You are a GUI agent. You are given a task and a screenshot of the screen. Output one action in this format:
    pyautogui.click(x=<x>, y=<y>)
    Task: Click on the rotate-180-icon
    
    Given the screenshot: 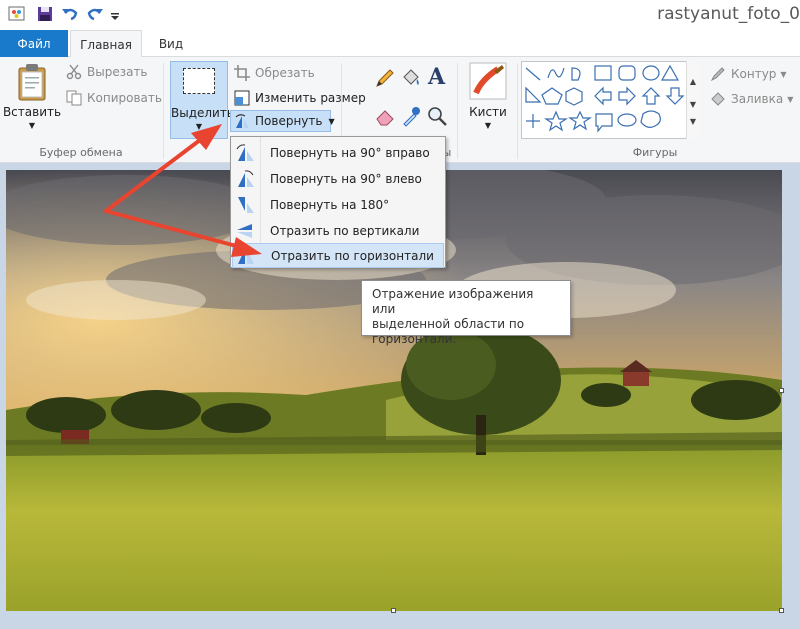 What is the action you would take?
    pyautogui.click(x=246, y=204)
    